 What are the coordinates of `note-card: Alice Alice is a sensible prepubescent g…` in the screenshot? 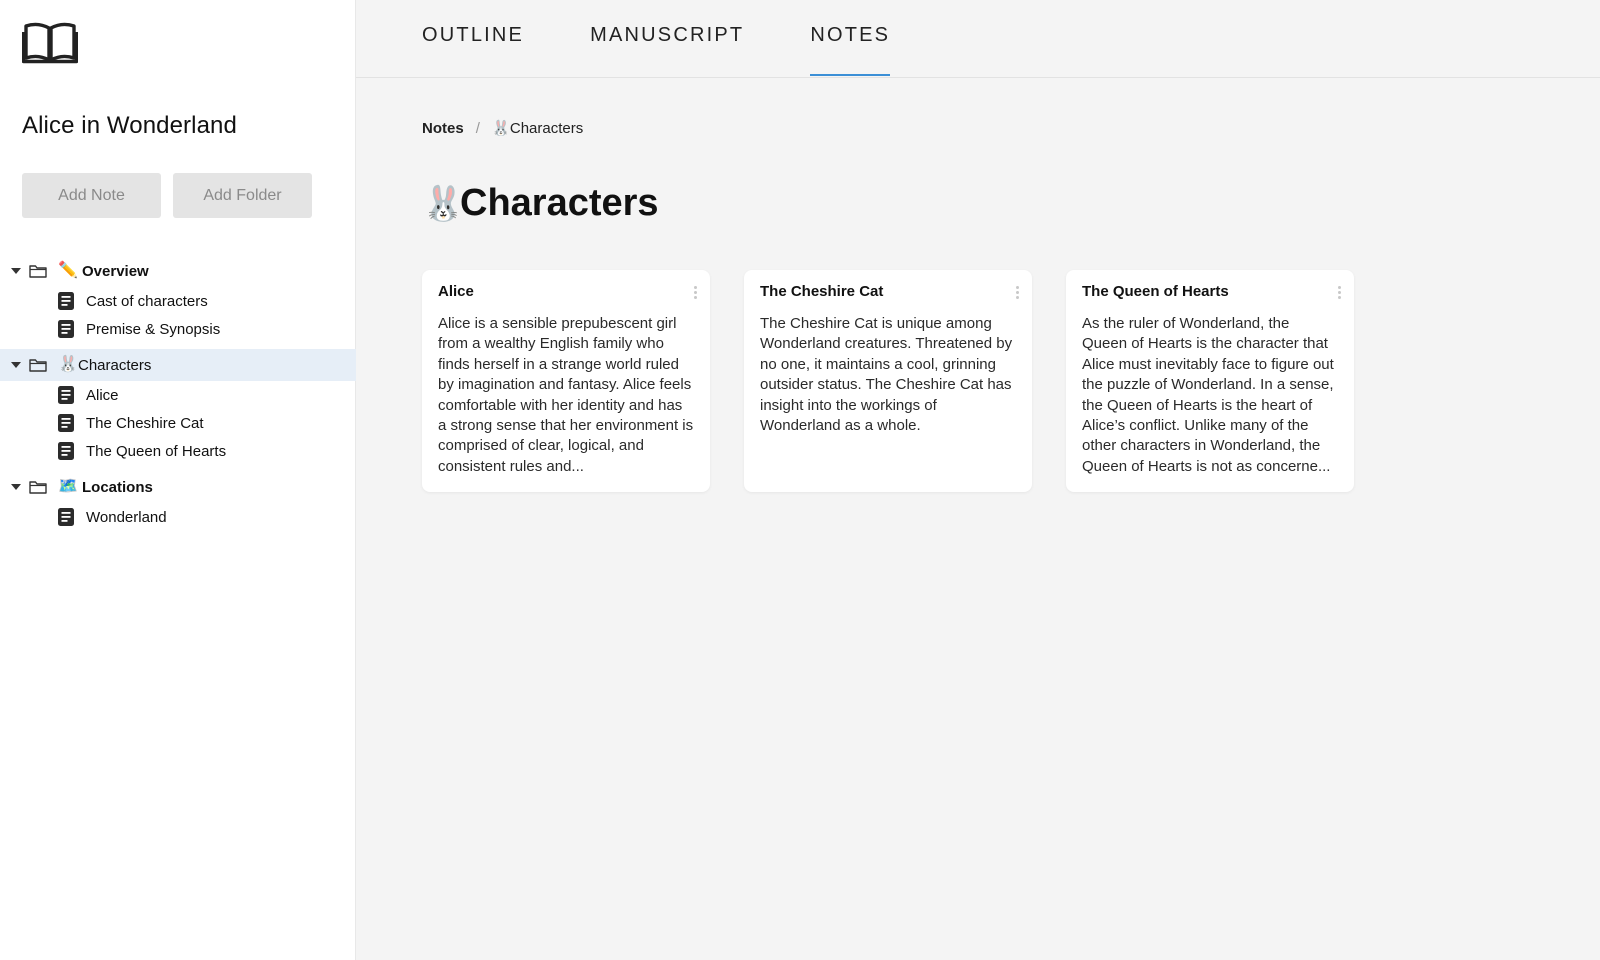 It's located at (566, 381).